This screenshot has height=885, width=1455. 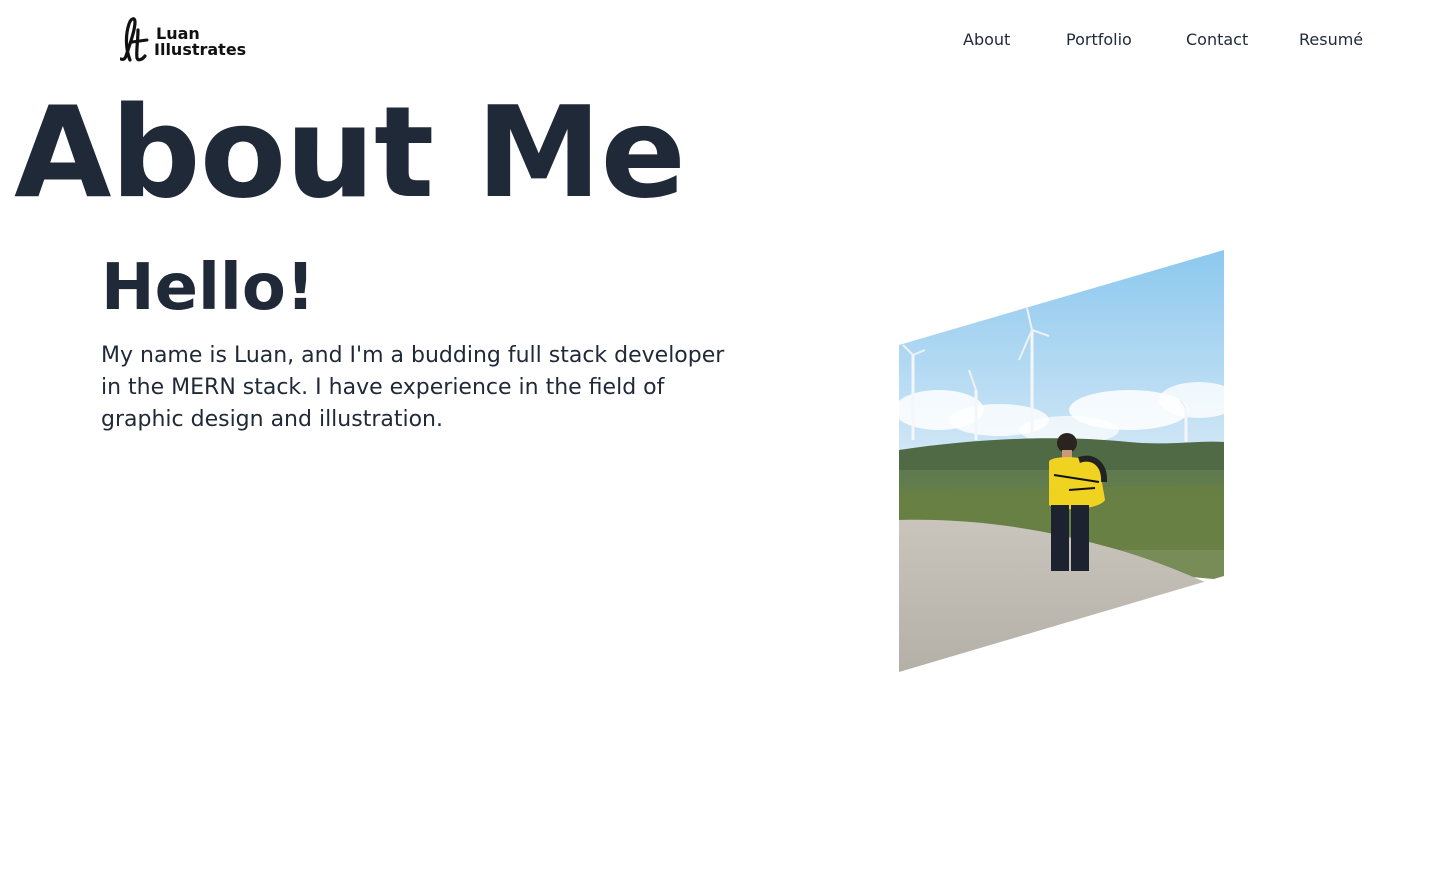 I want to click on site-logo: Luan Illustrates, so click(x=183, y=39).